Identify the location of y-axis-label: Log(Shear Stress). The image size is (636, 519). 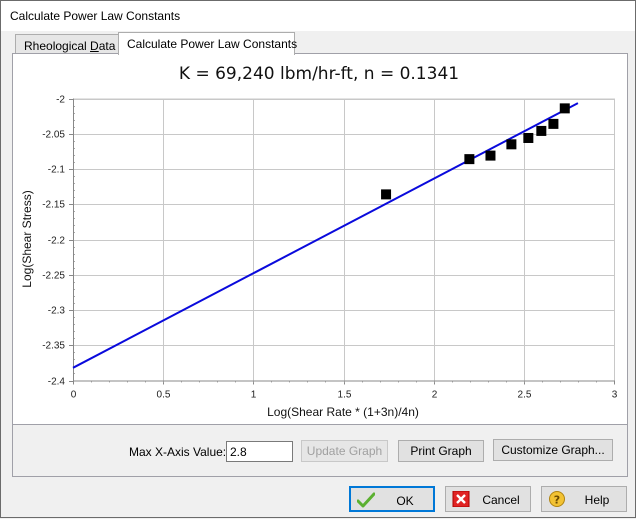
(27, 238).